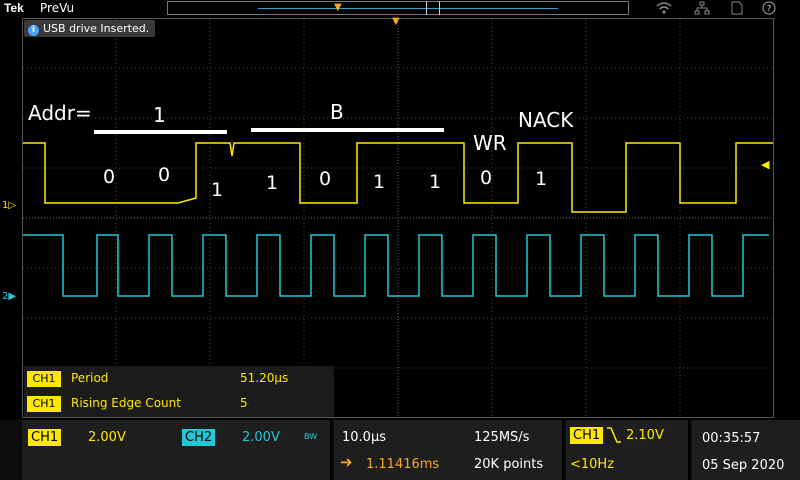  What do you see at coordinates (264, 378) in the screenshot?
I see `measurement-value: 51.20µs` at bounding box center [264, 378].